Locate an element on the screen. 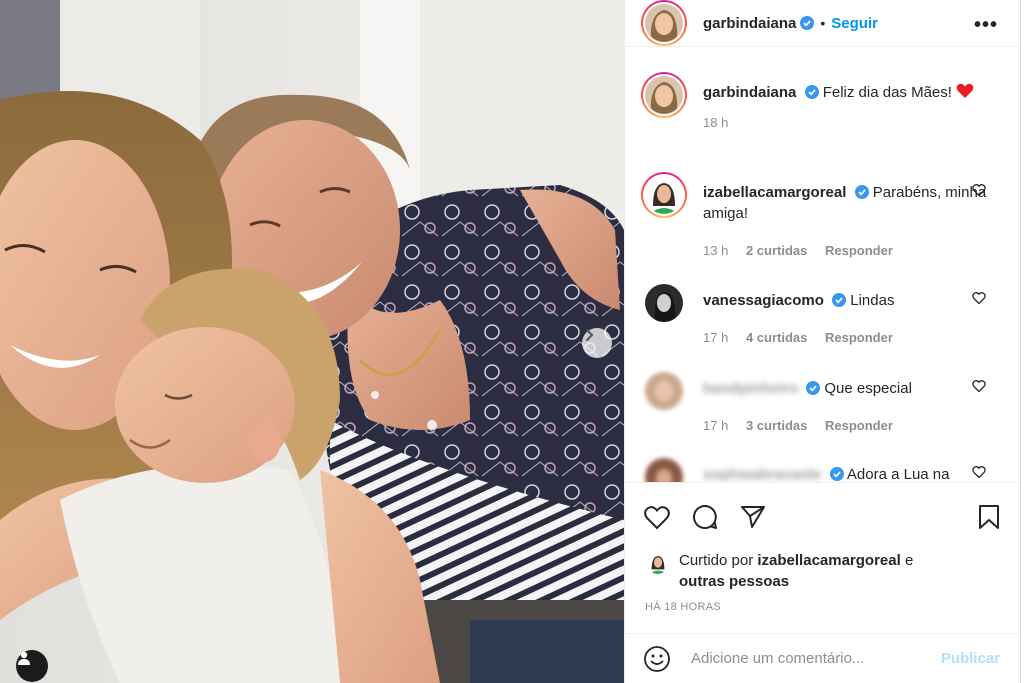 The height and width of the screenshot is (683, 1024). likes-prefix: Curtido por is located at coordinates (716, 560).